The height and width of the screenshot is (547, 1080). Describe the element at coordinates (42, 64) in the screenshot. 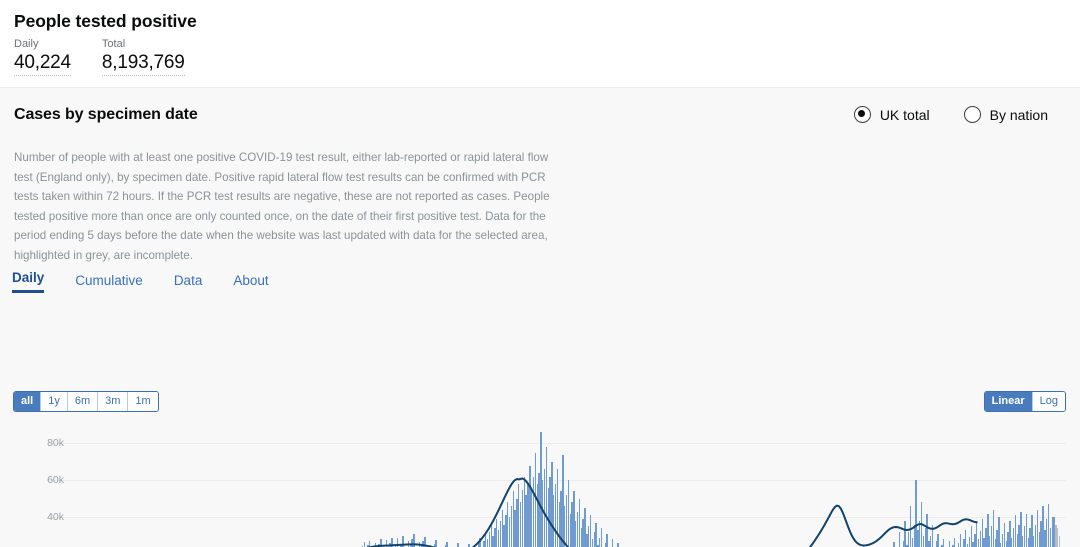

I see `metric-daily-value: 40,224` at that location.